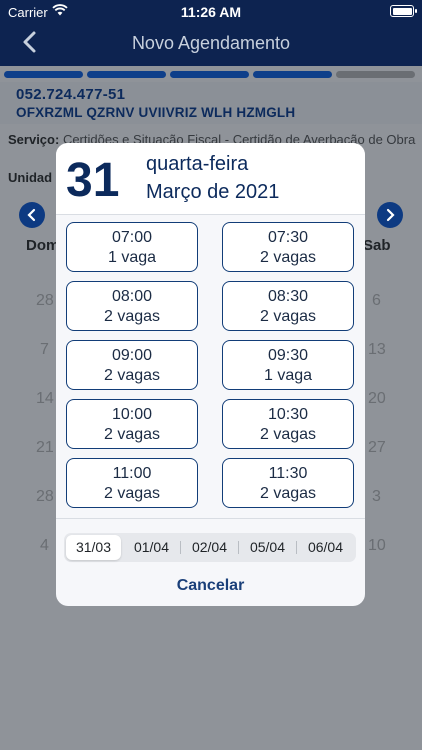 This screenshot has width=422, height=750. Describe the element at coordinates (288, 237) in the screenshot. I see `slot-time: 07:30` at that location.